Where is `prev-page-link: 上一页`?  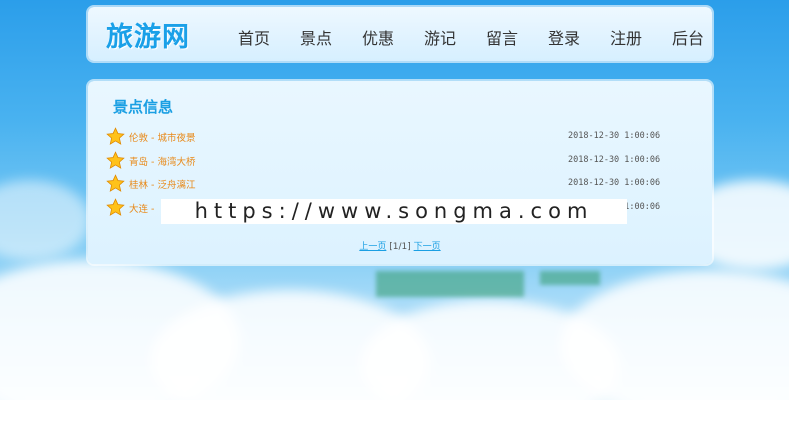 prev-page-link: 上一页 is located at coordinates (372, 247).